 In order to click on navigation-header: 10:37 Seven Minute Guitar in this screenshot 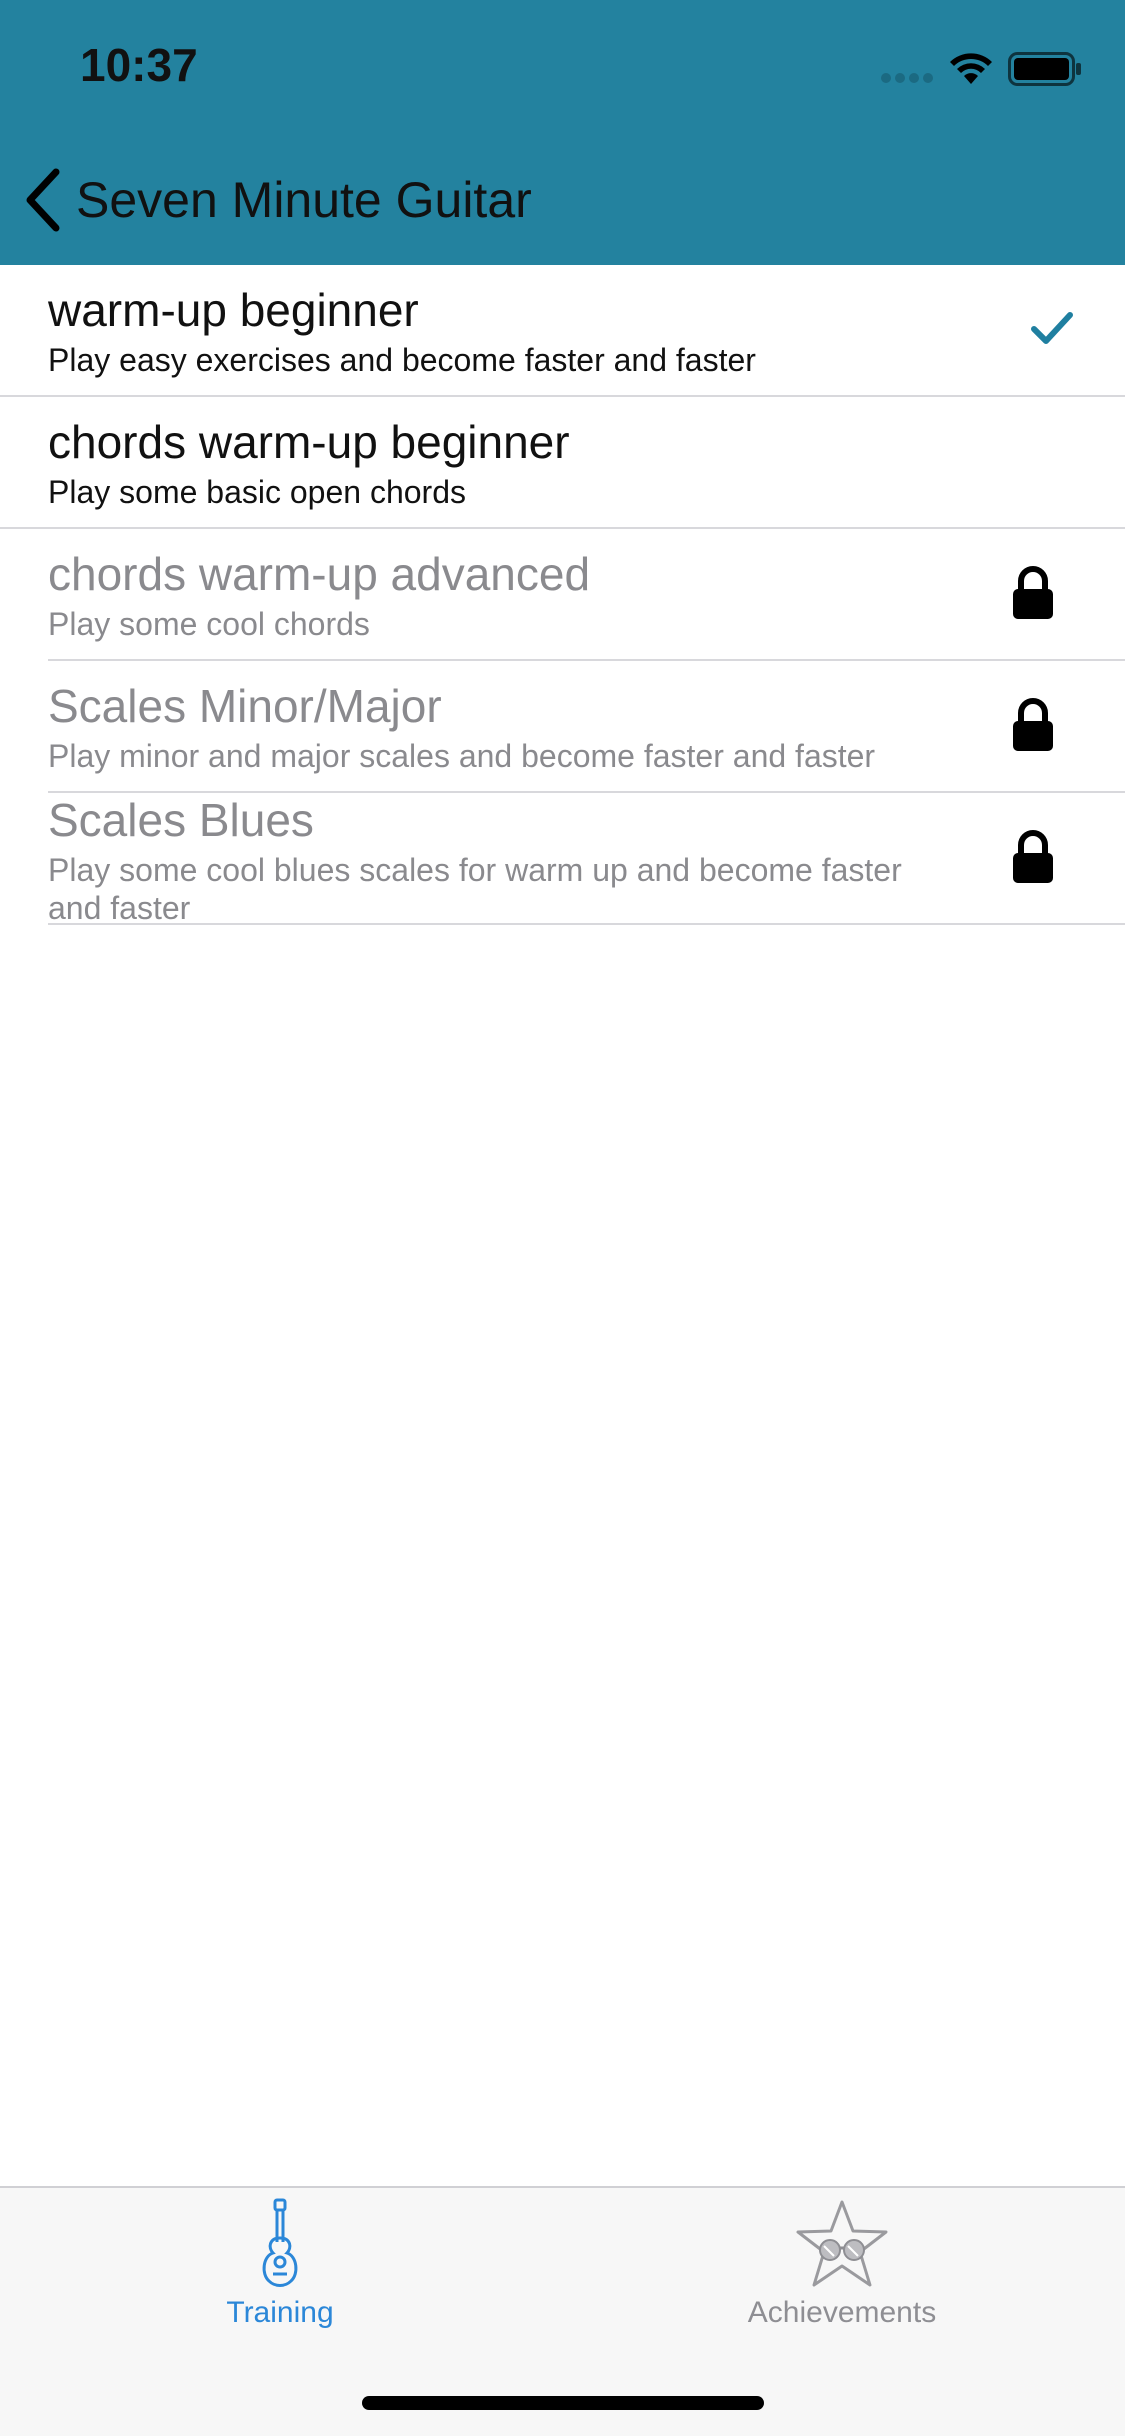, I will do `click(562, 132)`.